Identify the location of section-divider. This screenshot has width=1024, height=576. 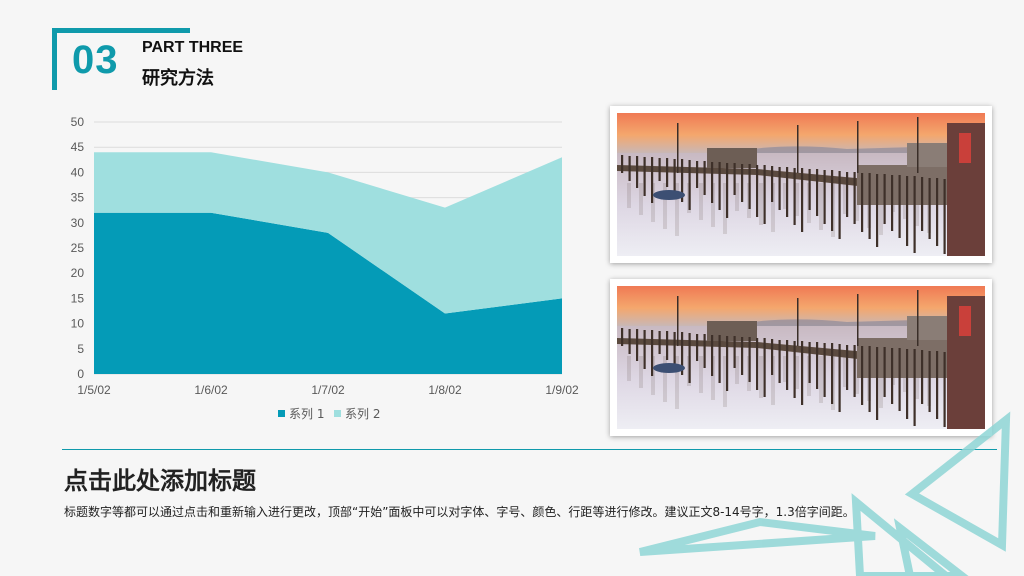
(529, 449).